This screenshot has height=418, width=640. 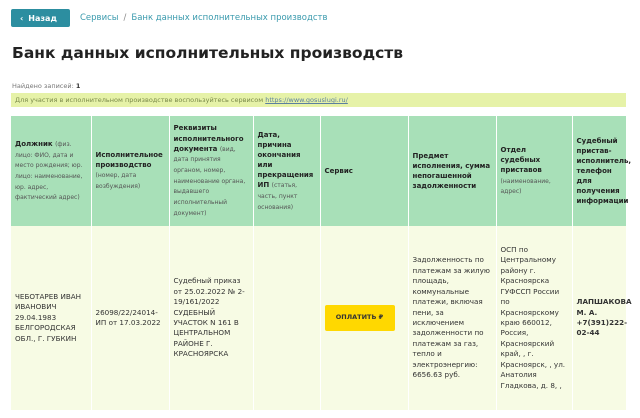 What do you see at coordinates (22, 18) in the screenshot?
I see `chevron-left-icon: ‹` at bounding box center [22, 18].